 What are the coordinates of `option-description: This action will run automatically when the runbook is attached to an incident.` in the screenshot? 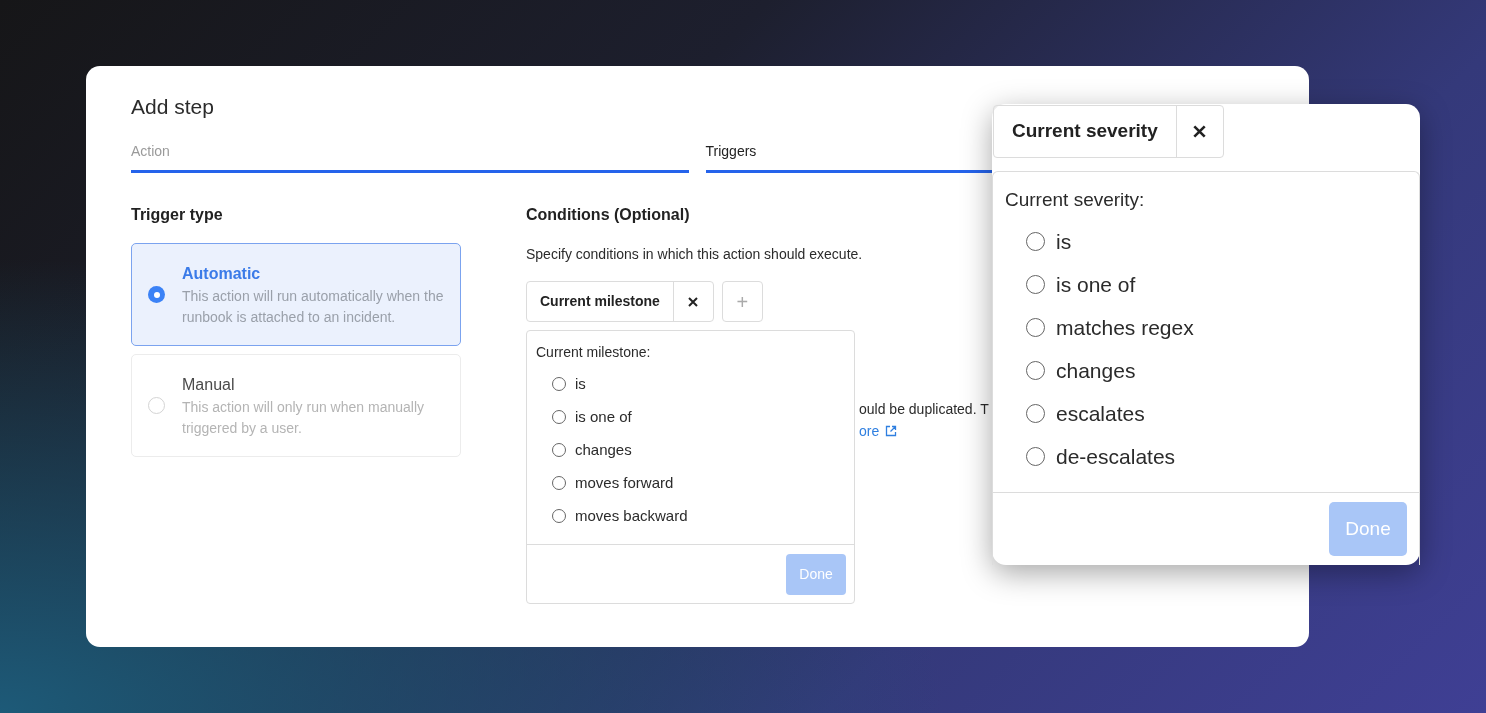 It's located at (313, 307).